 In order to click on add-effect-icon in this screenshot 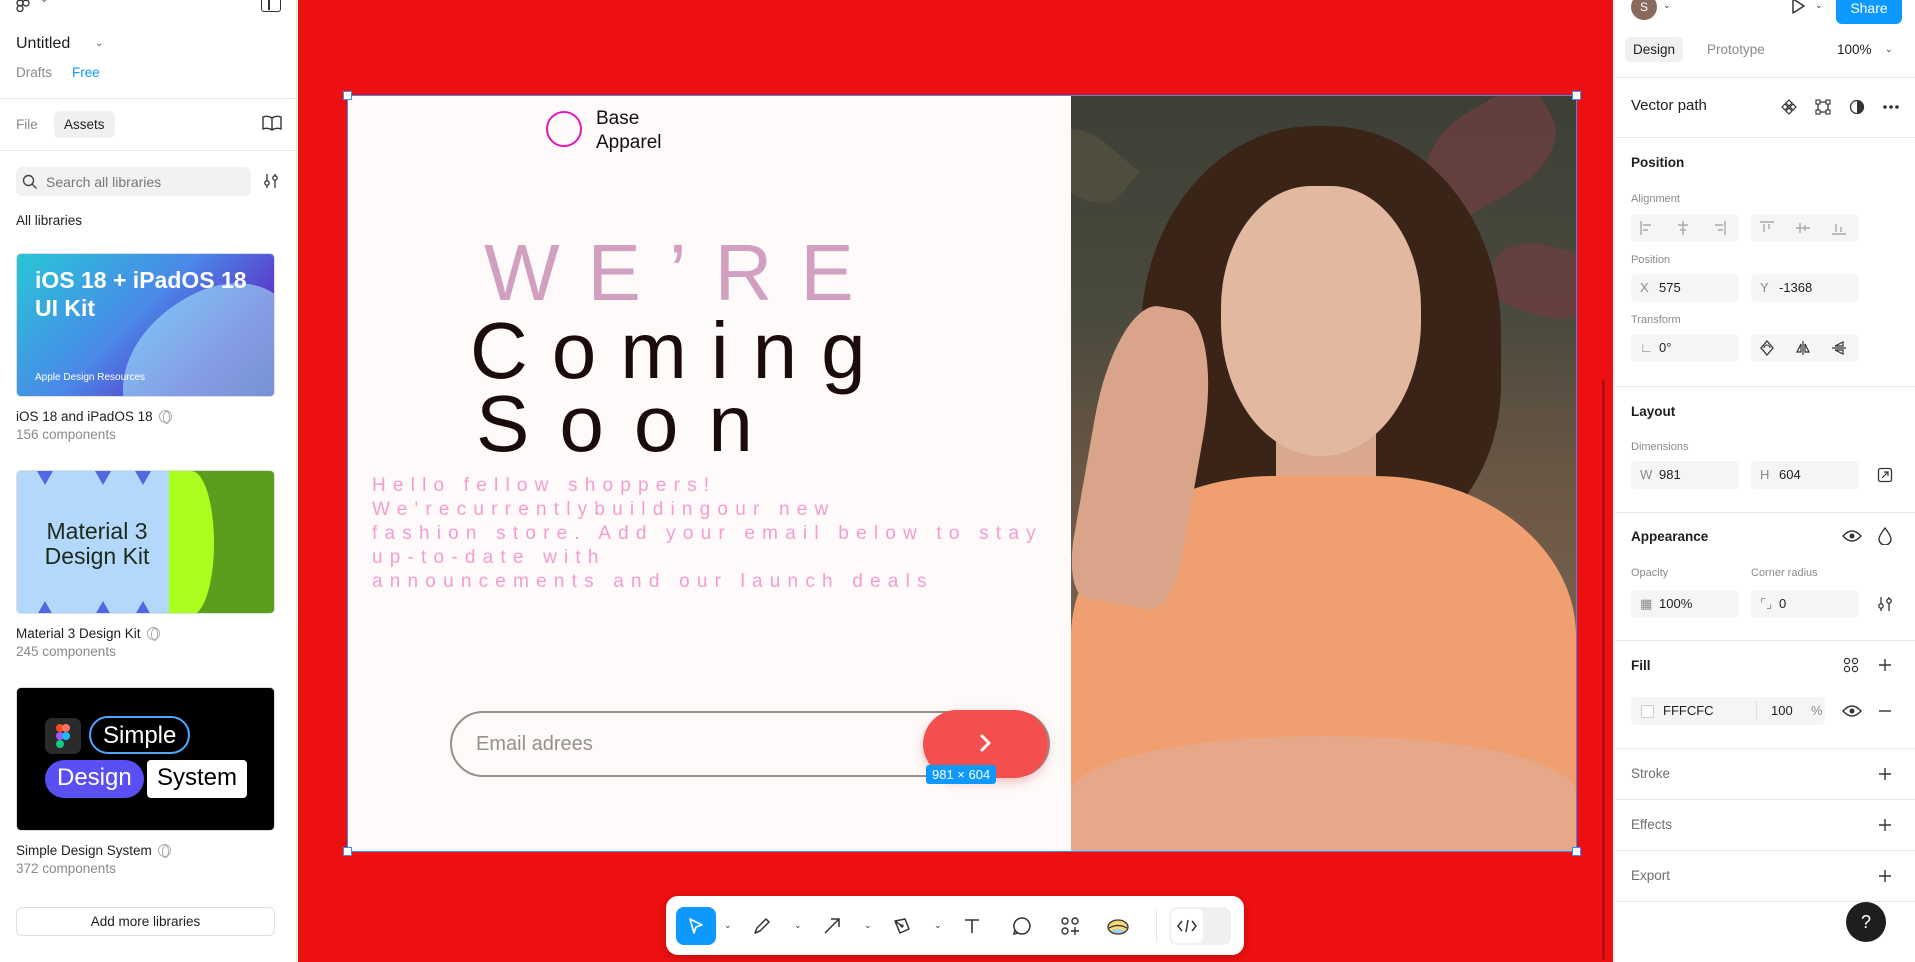, I will do `click(1885, 825)`.